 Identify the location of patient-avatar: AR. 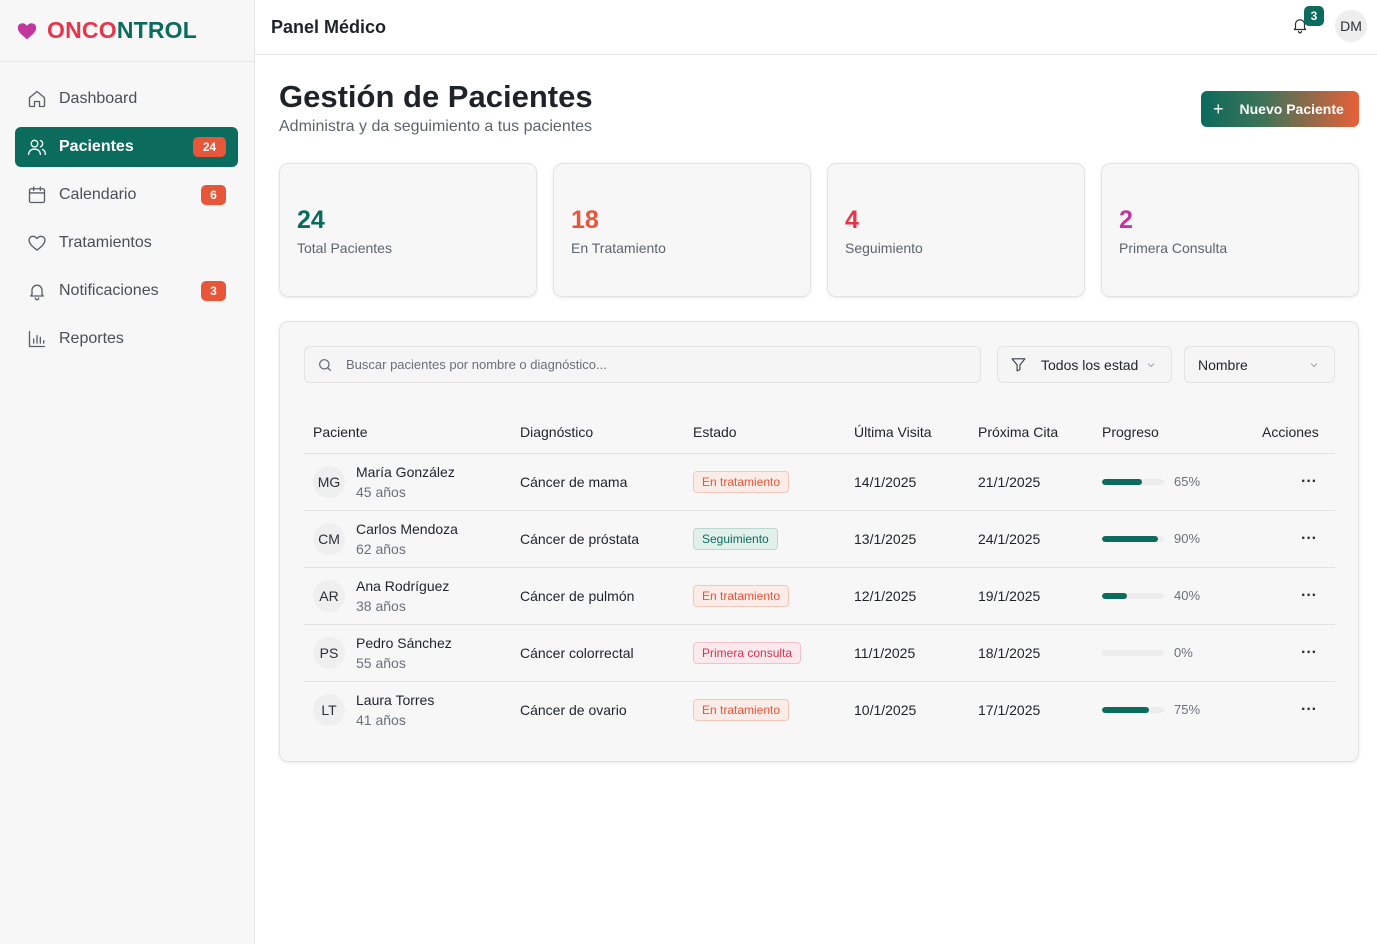
(329, 595).